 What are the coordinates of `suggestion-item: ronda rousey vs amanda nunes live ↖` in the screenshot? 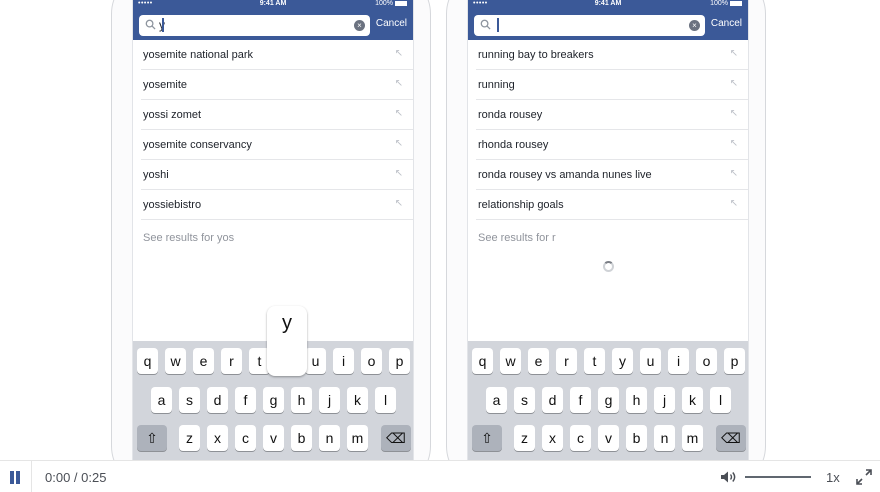 It's located at (612, 175).